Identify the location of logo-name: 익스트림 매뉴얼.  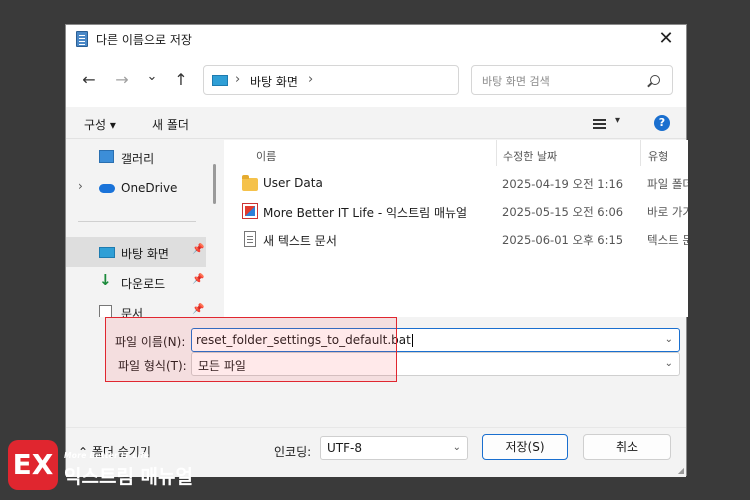
(128, 477).